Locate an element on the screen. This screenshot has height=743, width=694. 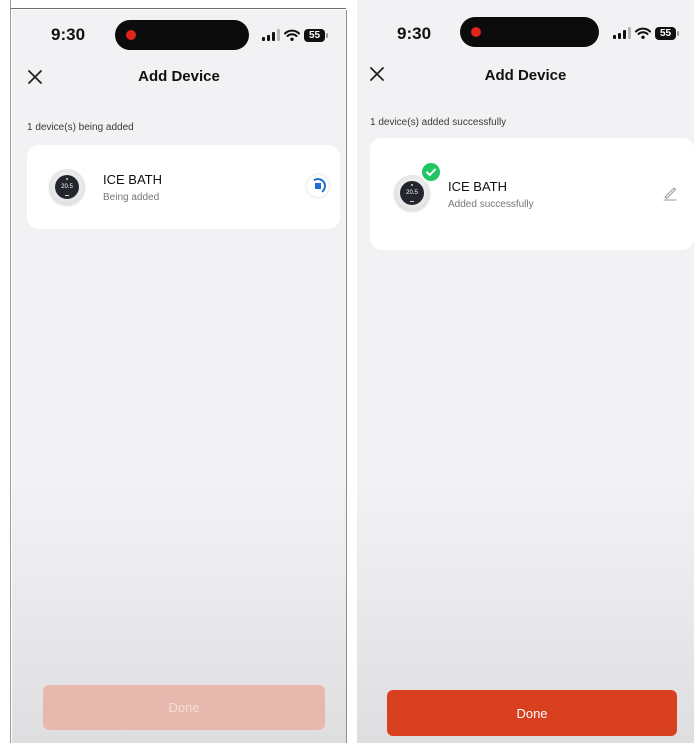
device-card: 20.5 ICE BATH Being added is located at coordinates (183, 187).